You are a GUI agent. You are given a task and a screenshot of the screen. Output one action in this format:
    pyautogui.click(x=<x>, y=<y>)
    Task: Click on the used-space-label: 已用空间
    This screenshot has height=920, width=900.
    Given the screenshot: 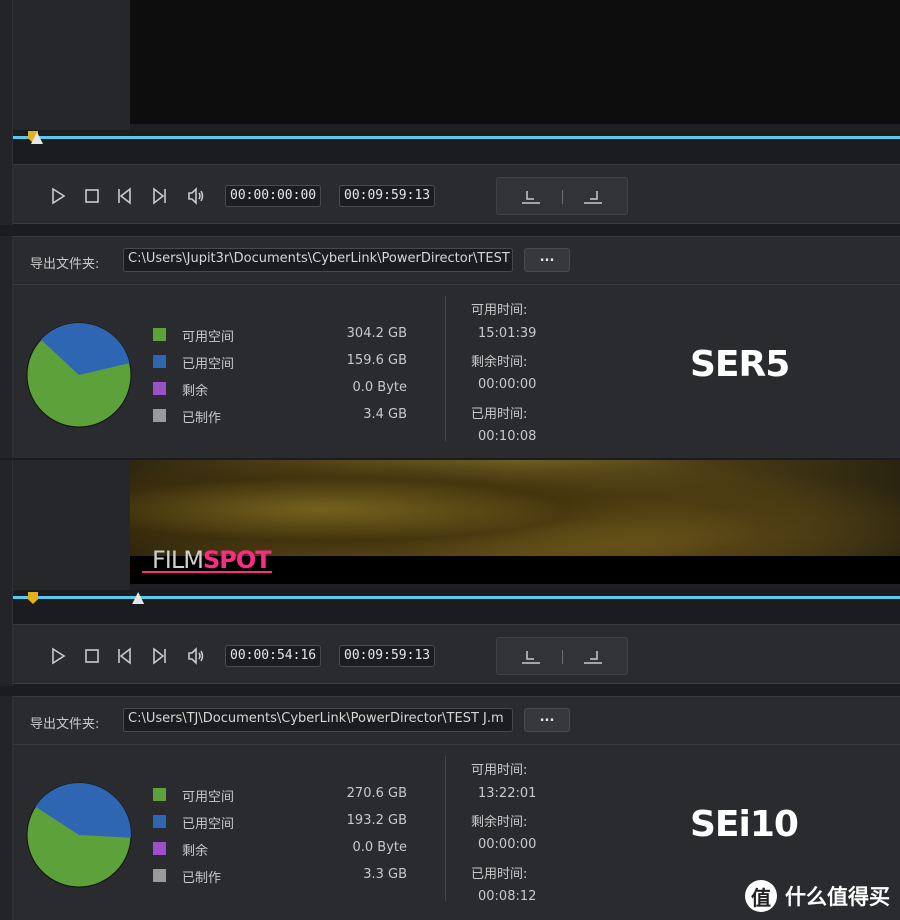 What is the action you would take?
    pyautogui.click(x=208, y=824)
    